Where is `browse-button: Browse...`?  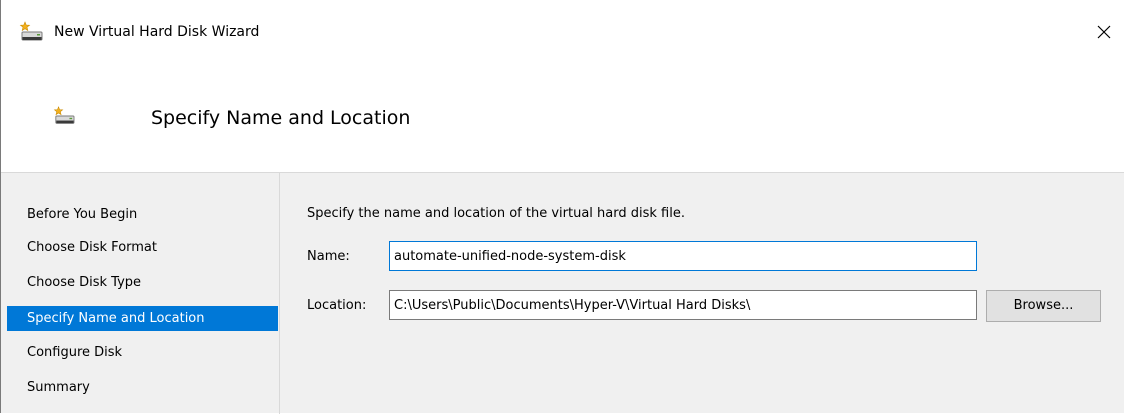 browse-button: Browse... is located at coordinates (1043, 306).